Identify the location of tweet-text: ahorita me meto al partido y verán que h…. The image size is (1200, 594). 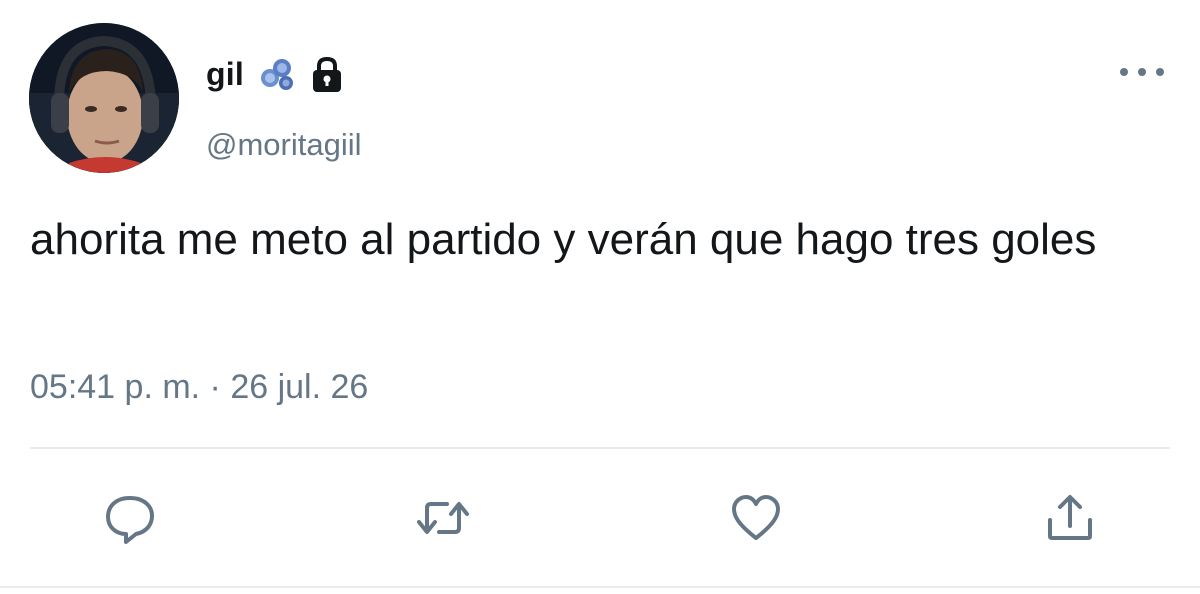
(563, 239).